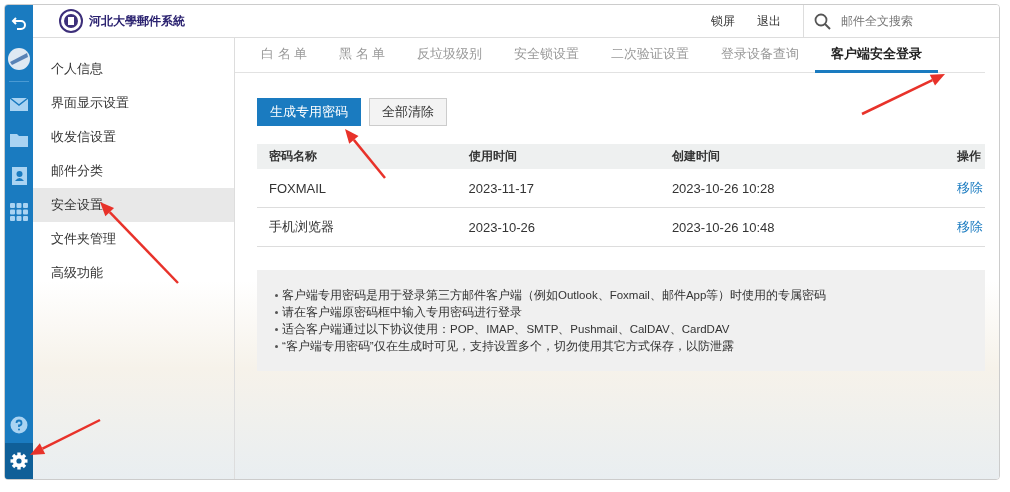  What do you see at coordinates (19, 23) in the screenshot?
I see `undo-icon` at bounding box center [19, 23].